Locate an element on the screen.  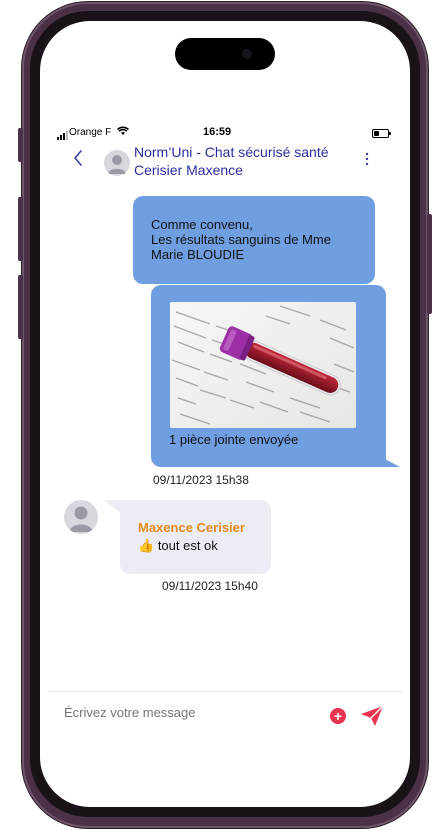
message-input is located at coordinates (194, 712).